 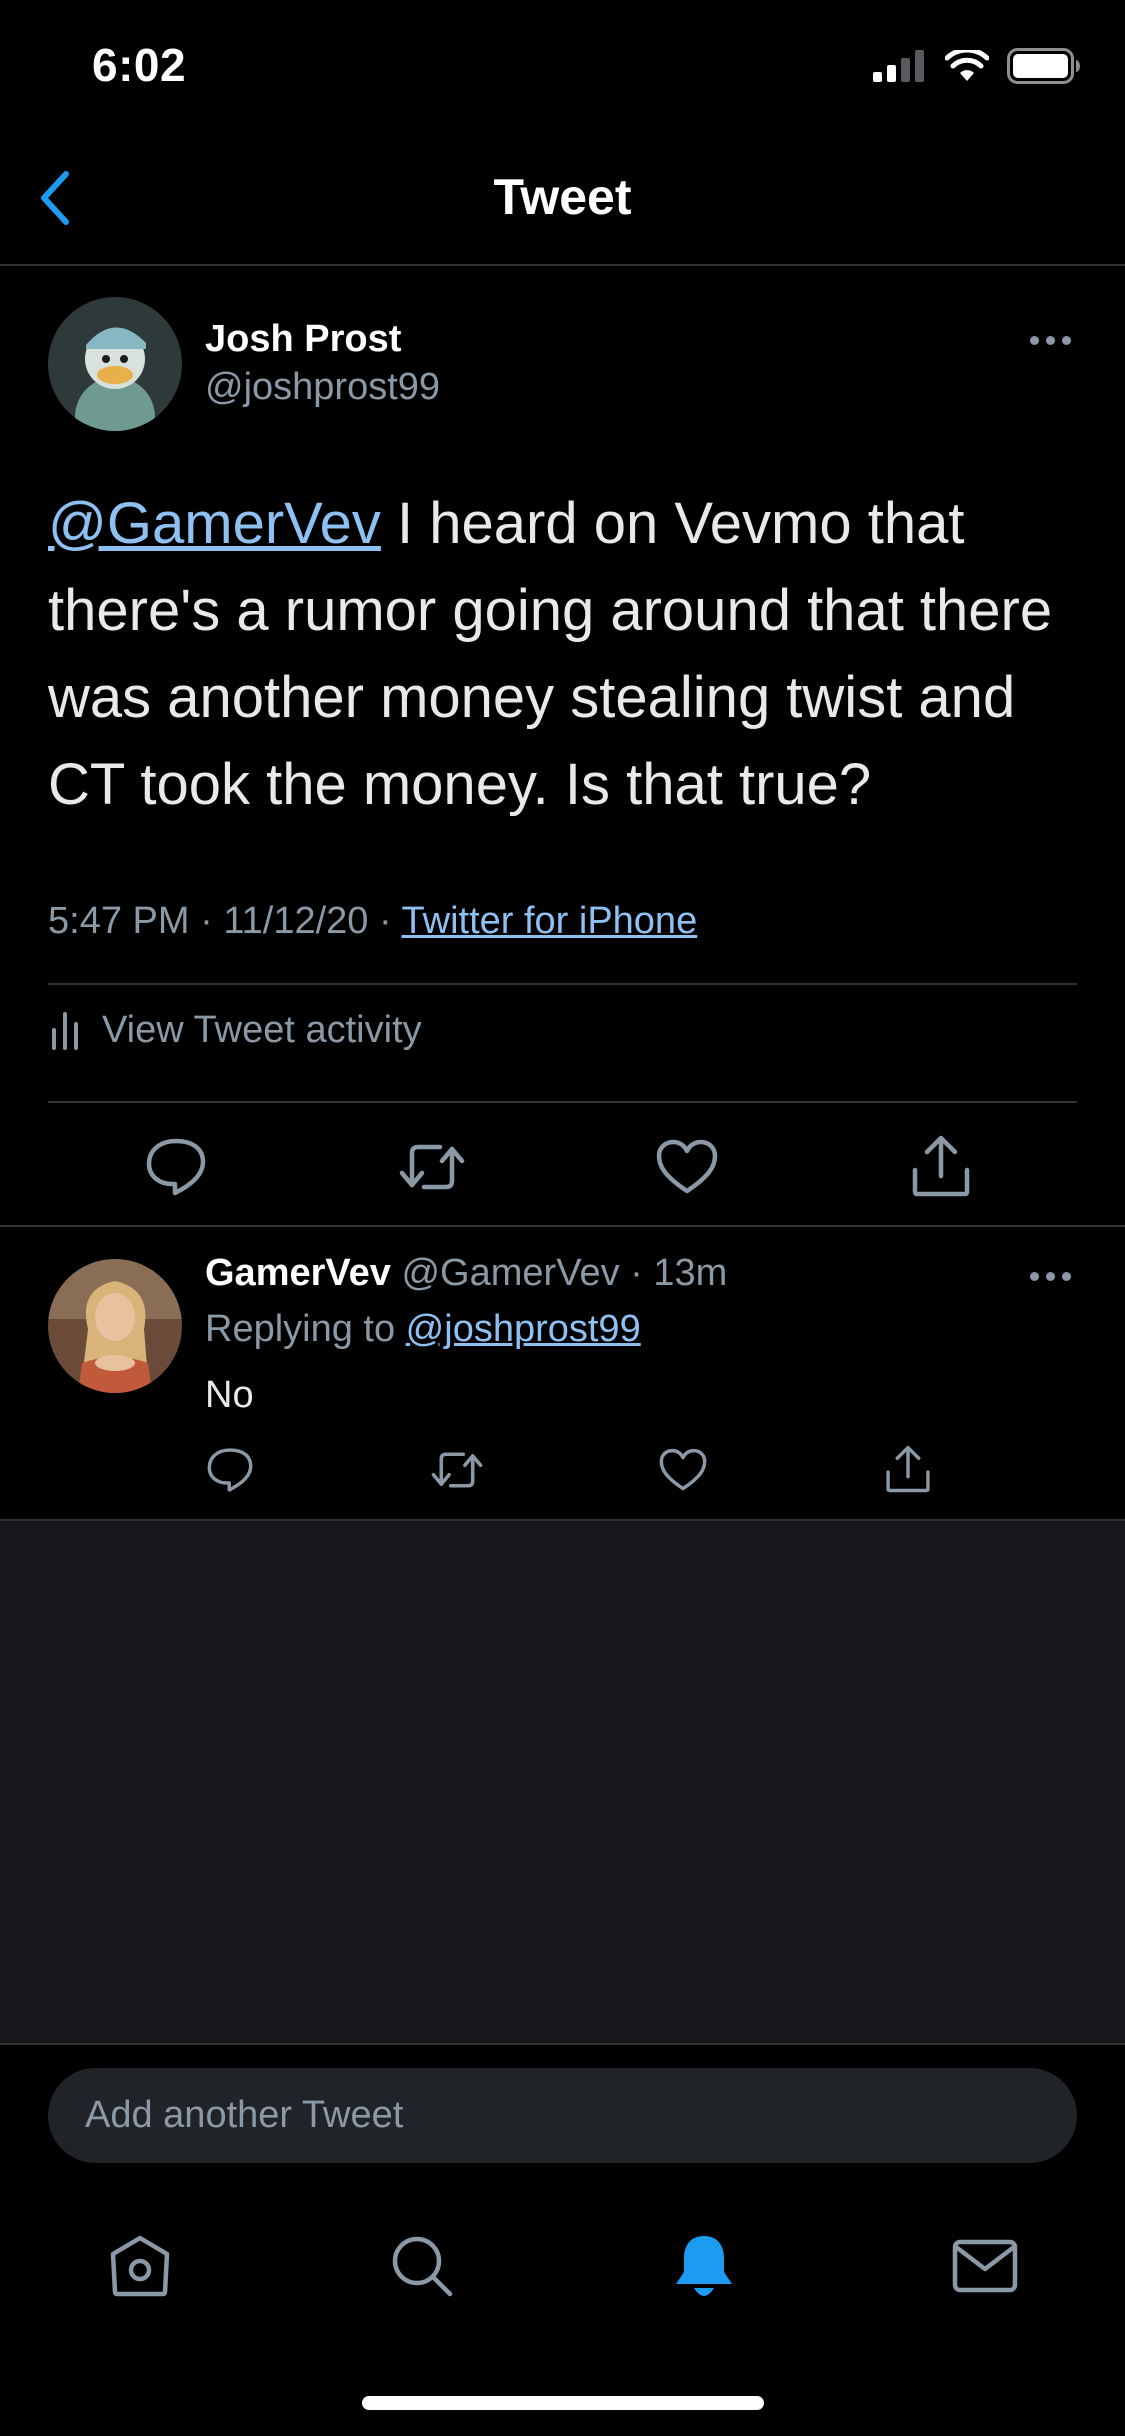 What do you see at coordinates (322, 387) in the screenshot?
I see `author-handle: @joshprost99` at bounding box center [322, 387].